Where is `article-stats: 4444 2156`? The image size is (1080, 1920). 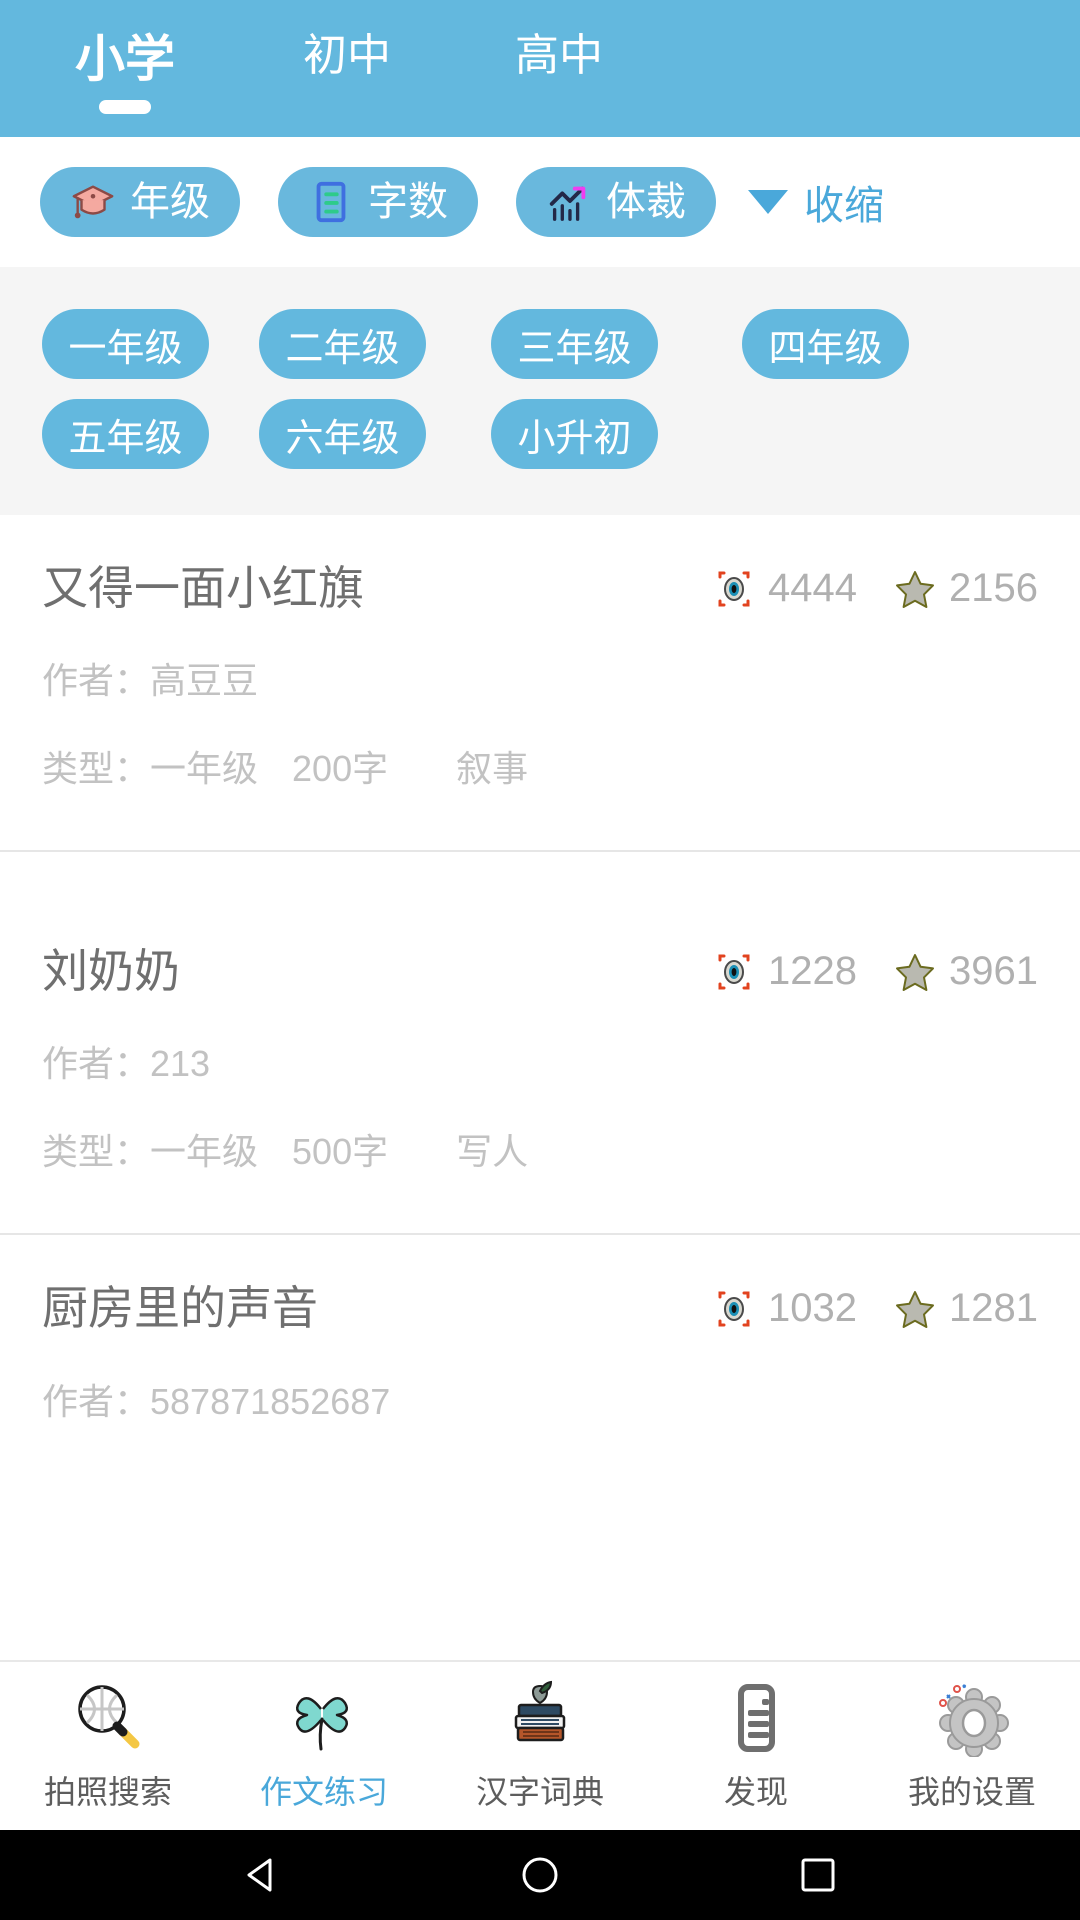 article-stats: 4444 2156 is located at coordinates (857, 588).